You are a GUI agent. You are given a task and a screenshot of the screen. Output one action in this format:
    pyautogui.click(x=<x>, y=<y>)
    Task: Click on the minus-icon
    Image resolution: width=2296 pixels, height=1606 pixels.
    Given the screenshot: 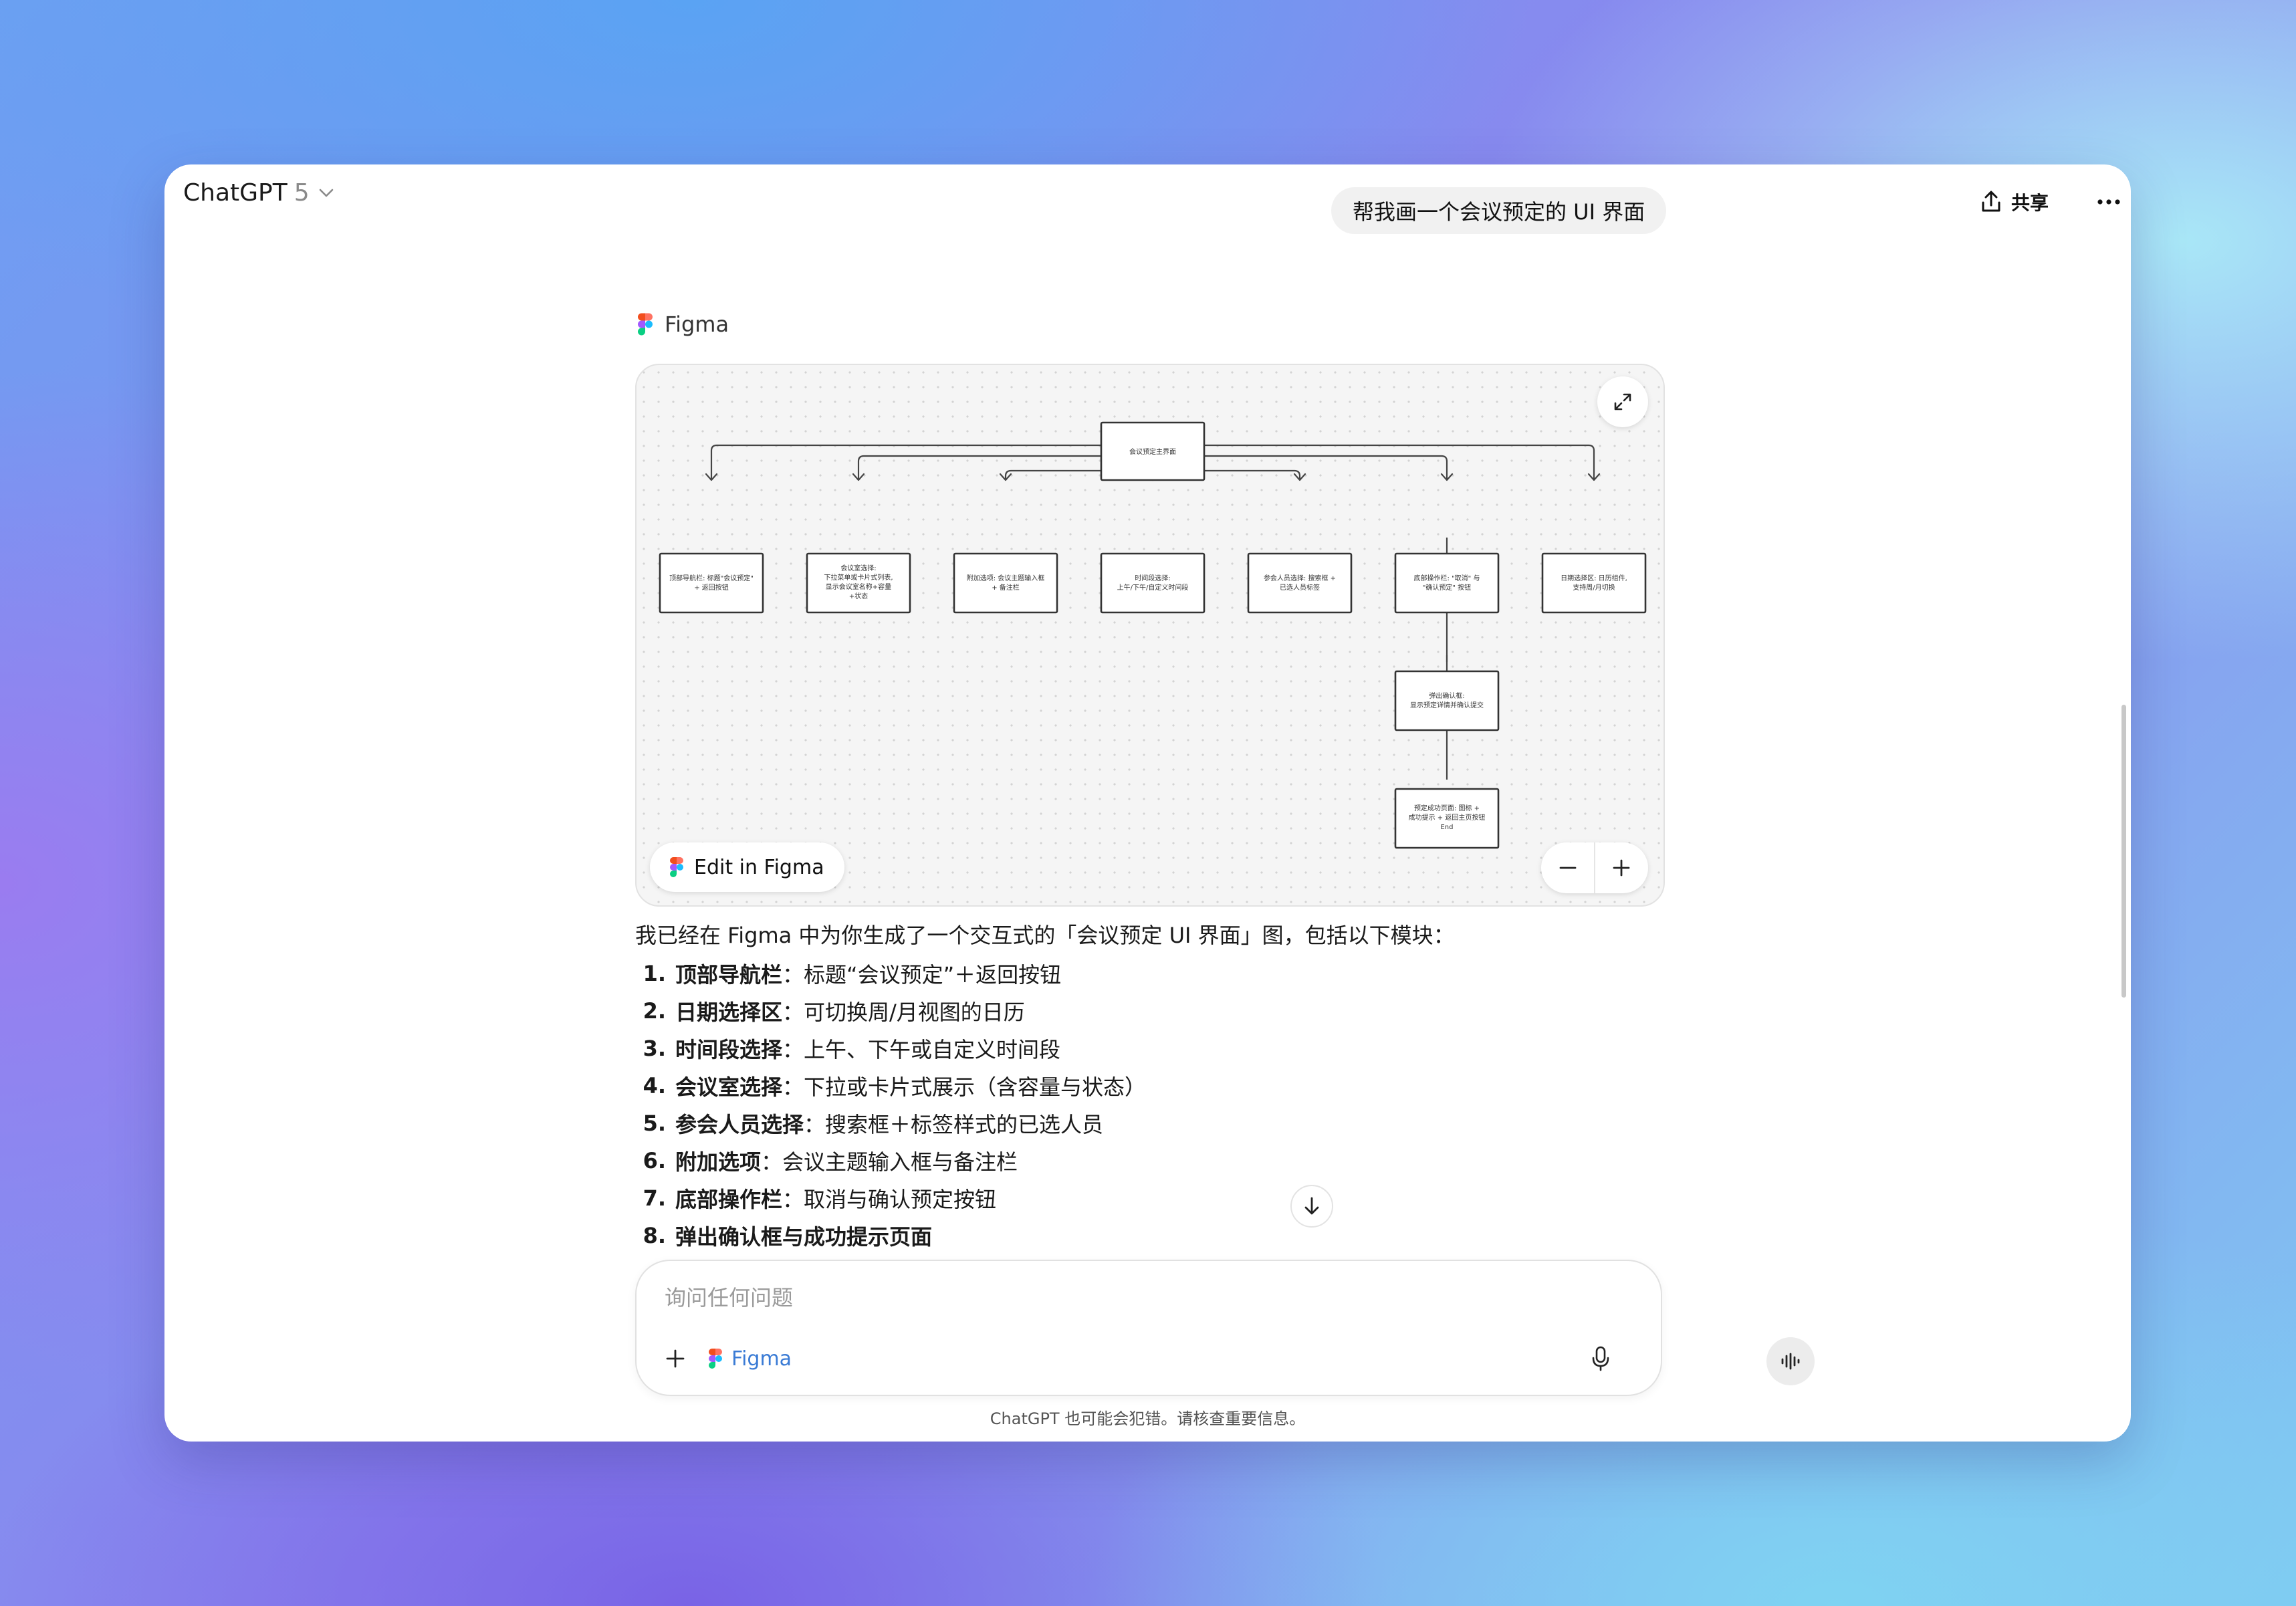 What is the action you would take?
    pyautogui.click(x=1567, y=868)
    